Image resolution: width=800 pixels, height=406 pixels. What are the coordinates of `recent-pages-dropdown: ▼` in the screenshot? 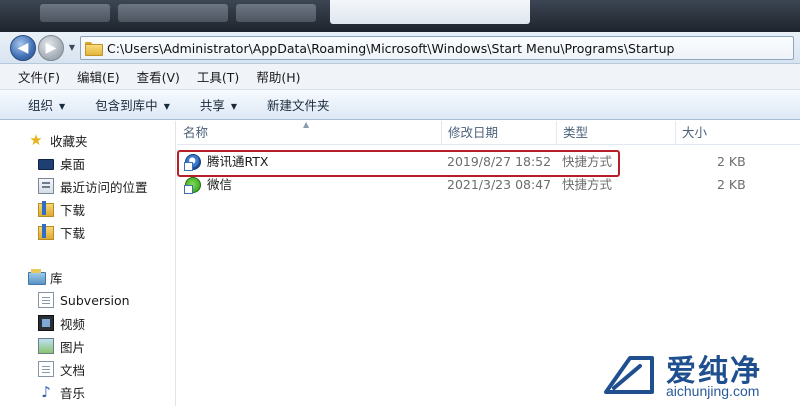 It's located at (72, 48).